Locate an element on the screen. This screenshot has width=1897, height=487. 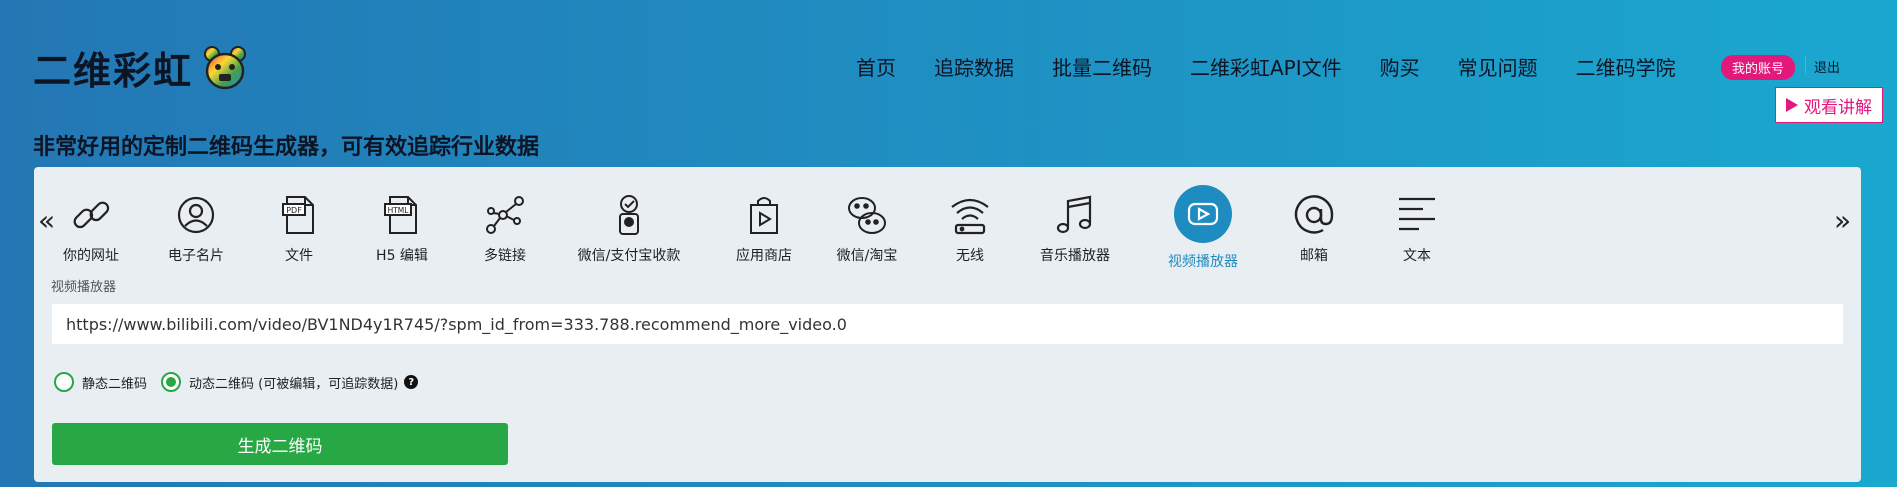
tab-wifi: 无线 is located at coordinates (970, 229).